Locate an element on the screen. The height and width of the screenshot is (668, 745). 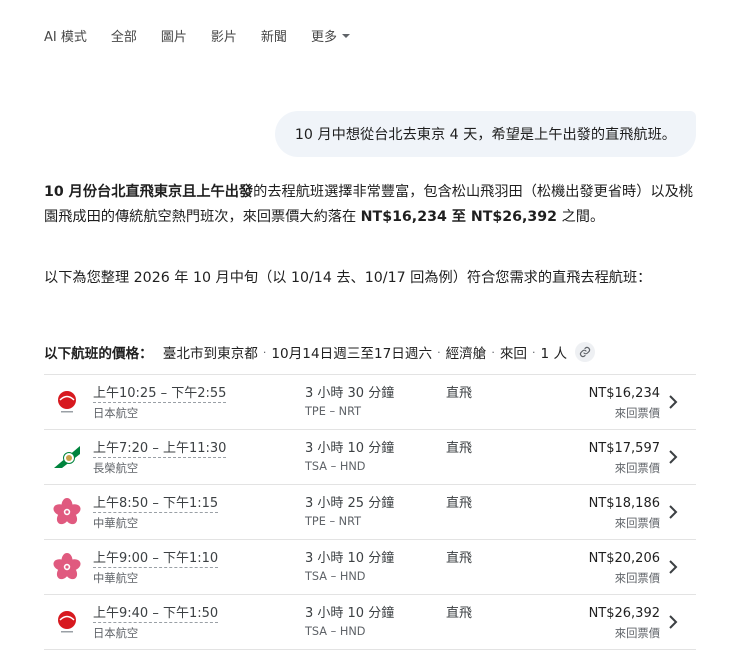
flight-header-title: 以下航班的價格： is located at coordinates (98, 354).